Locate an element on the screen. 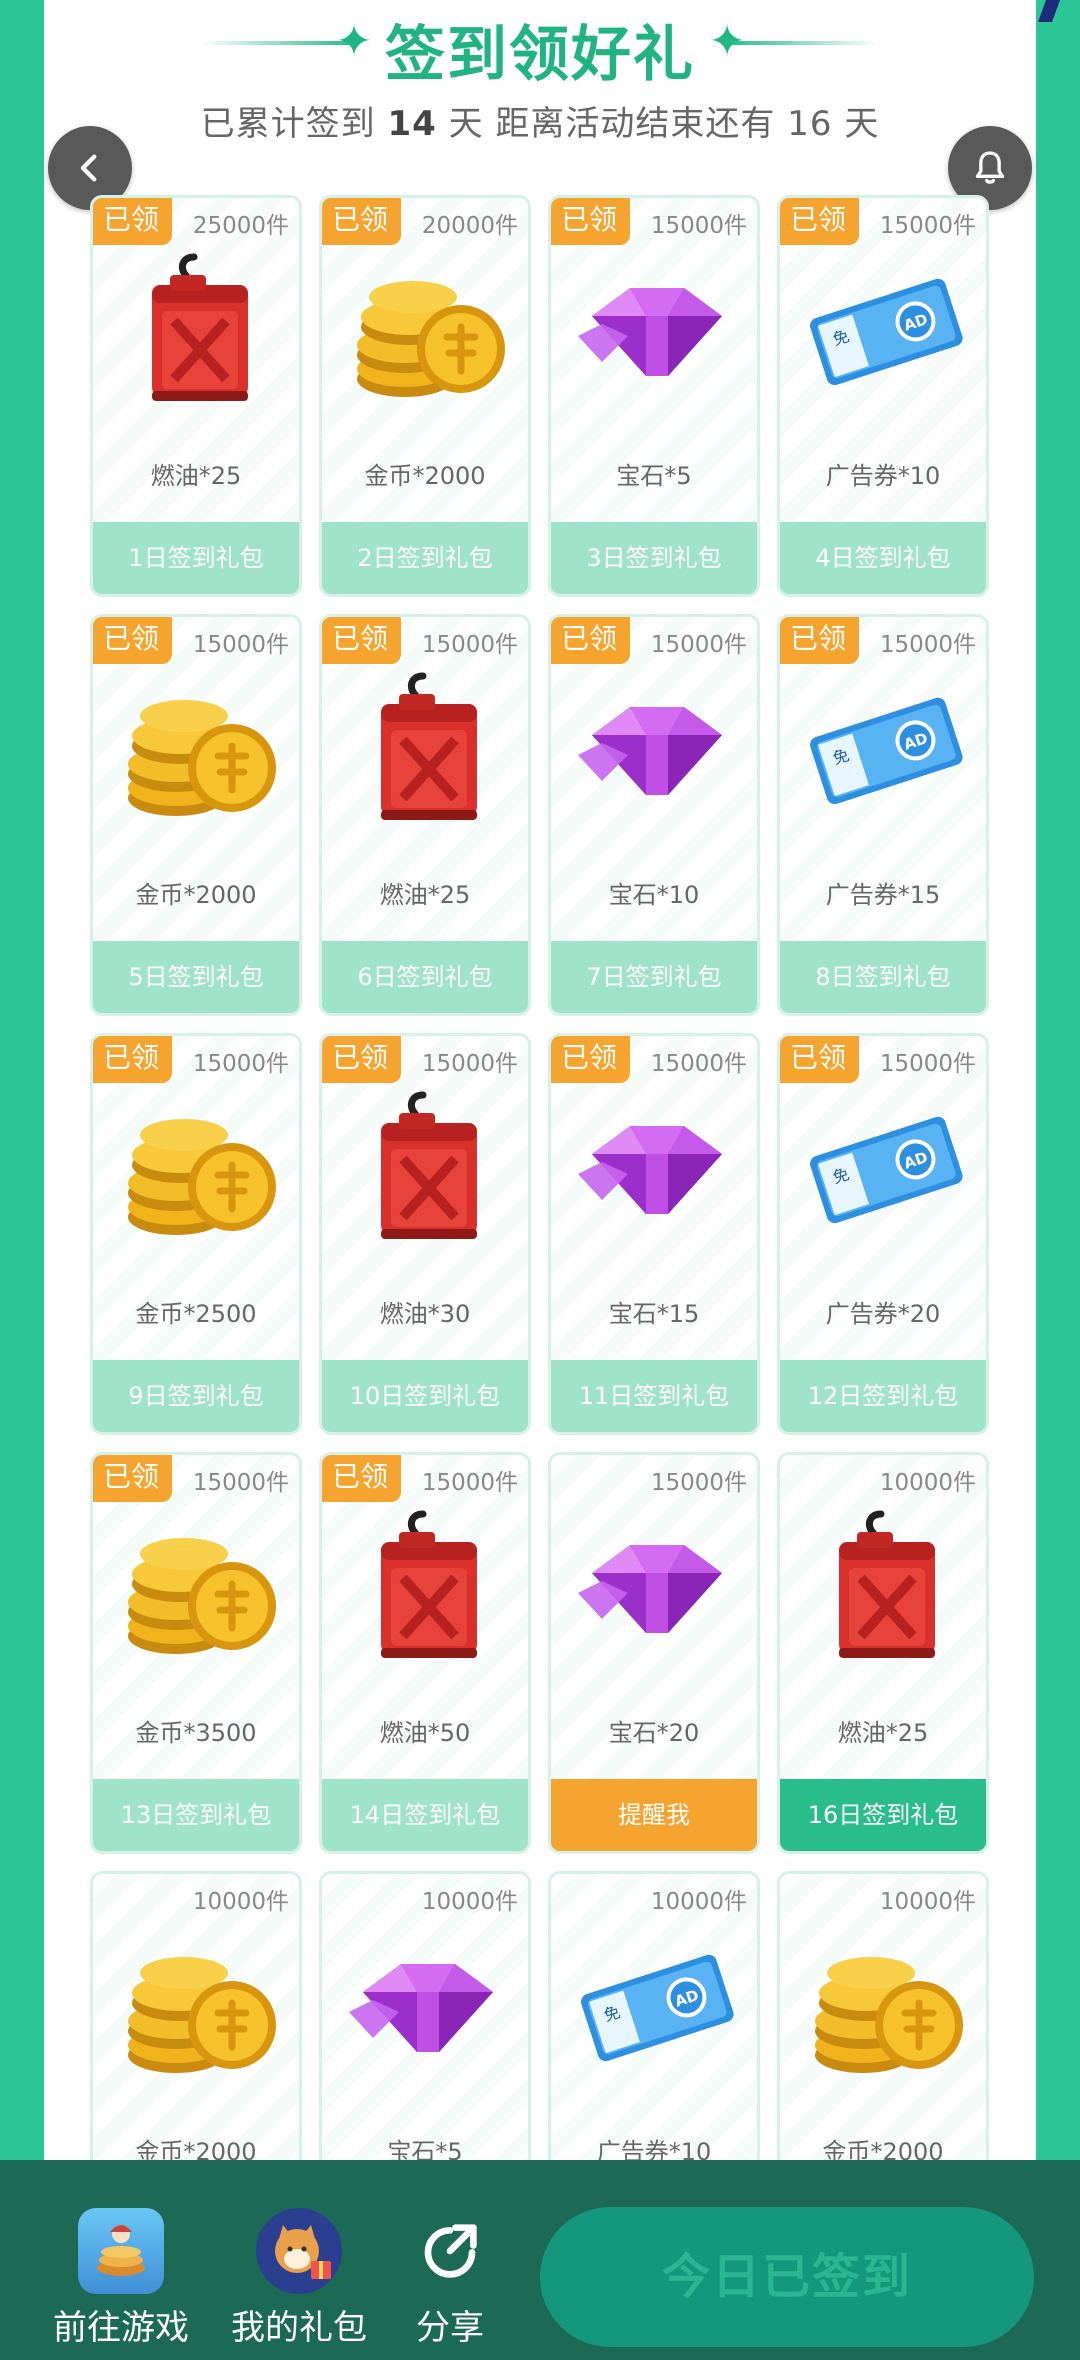  day-gift-button: 8日签到礼包 is located at coordinates (883, 977).